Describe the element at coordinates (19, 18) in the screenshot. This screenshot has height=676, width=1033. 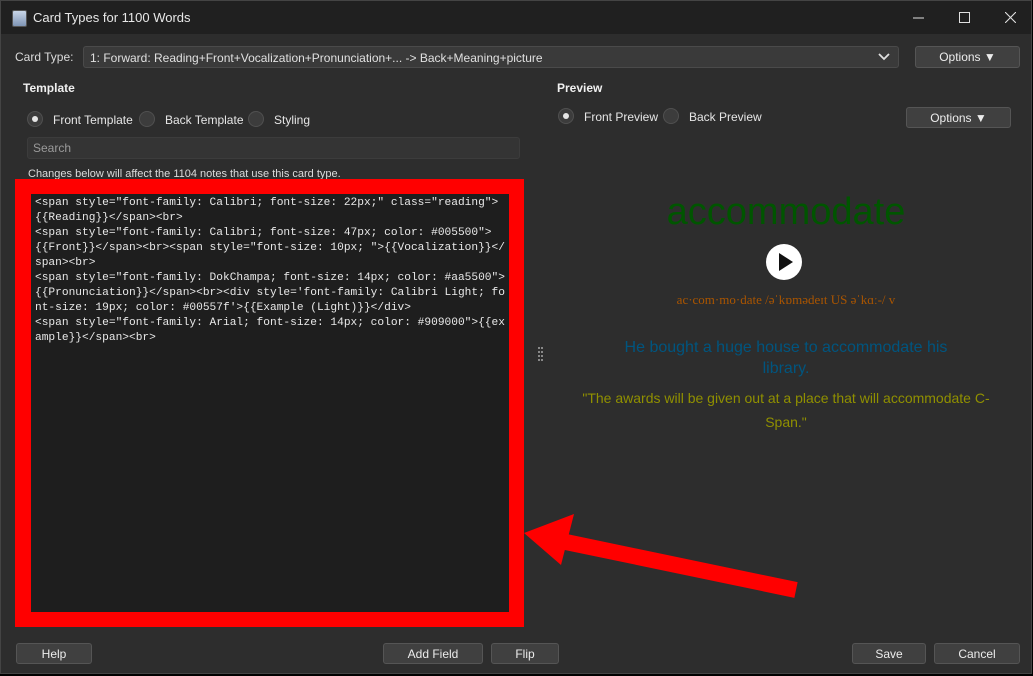
I see `anki-app-icon` at that location.